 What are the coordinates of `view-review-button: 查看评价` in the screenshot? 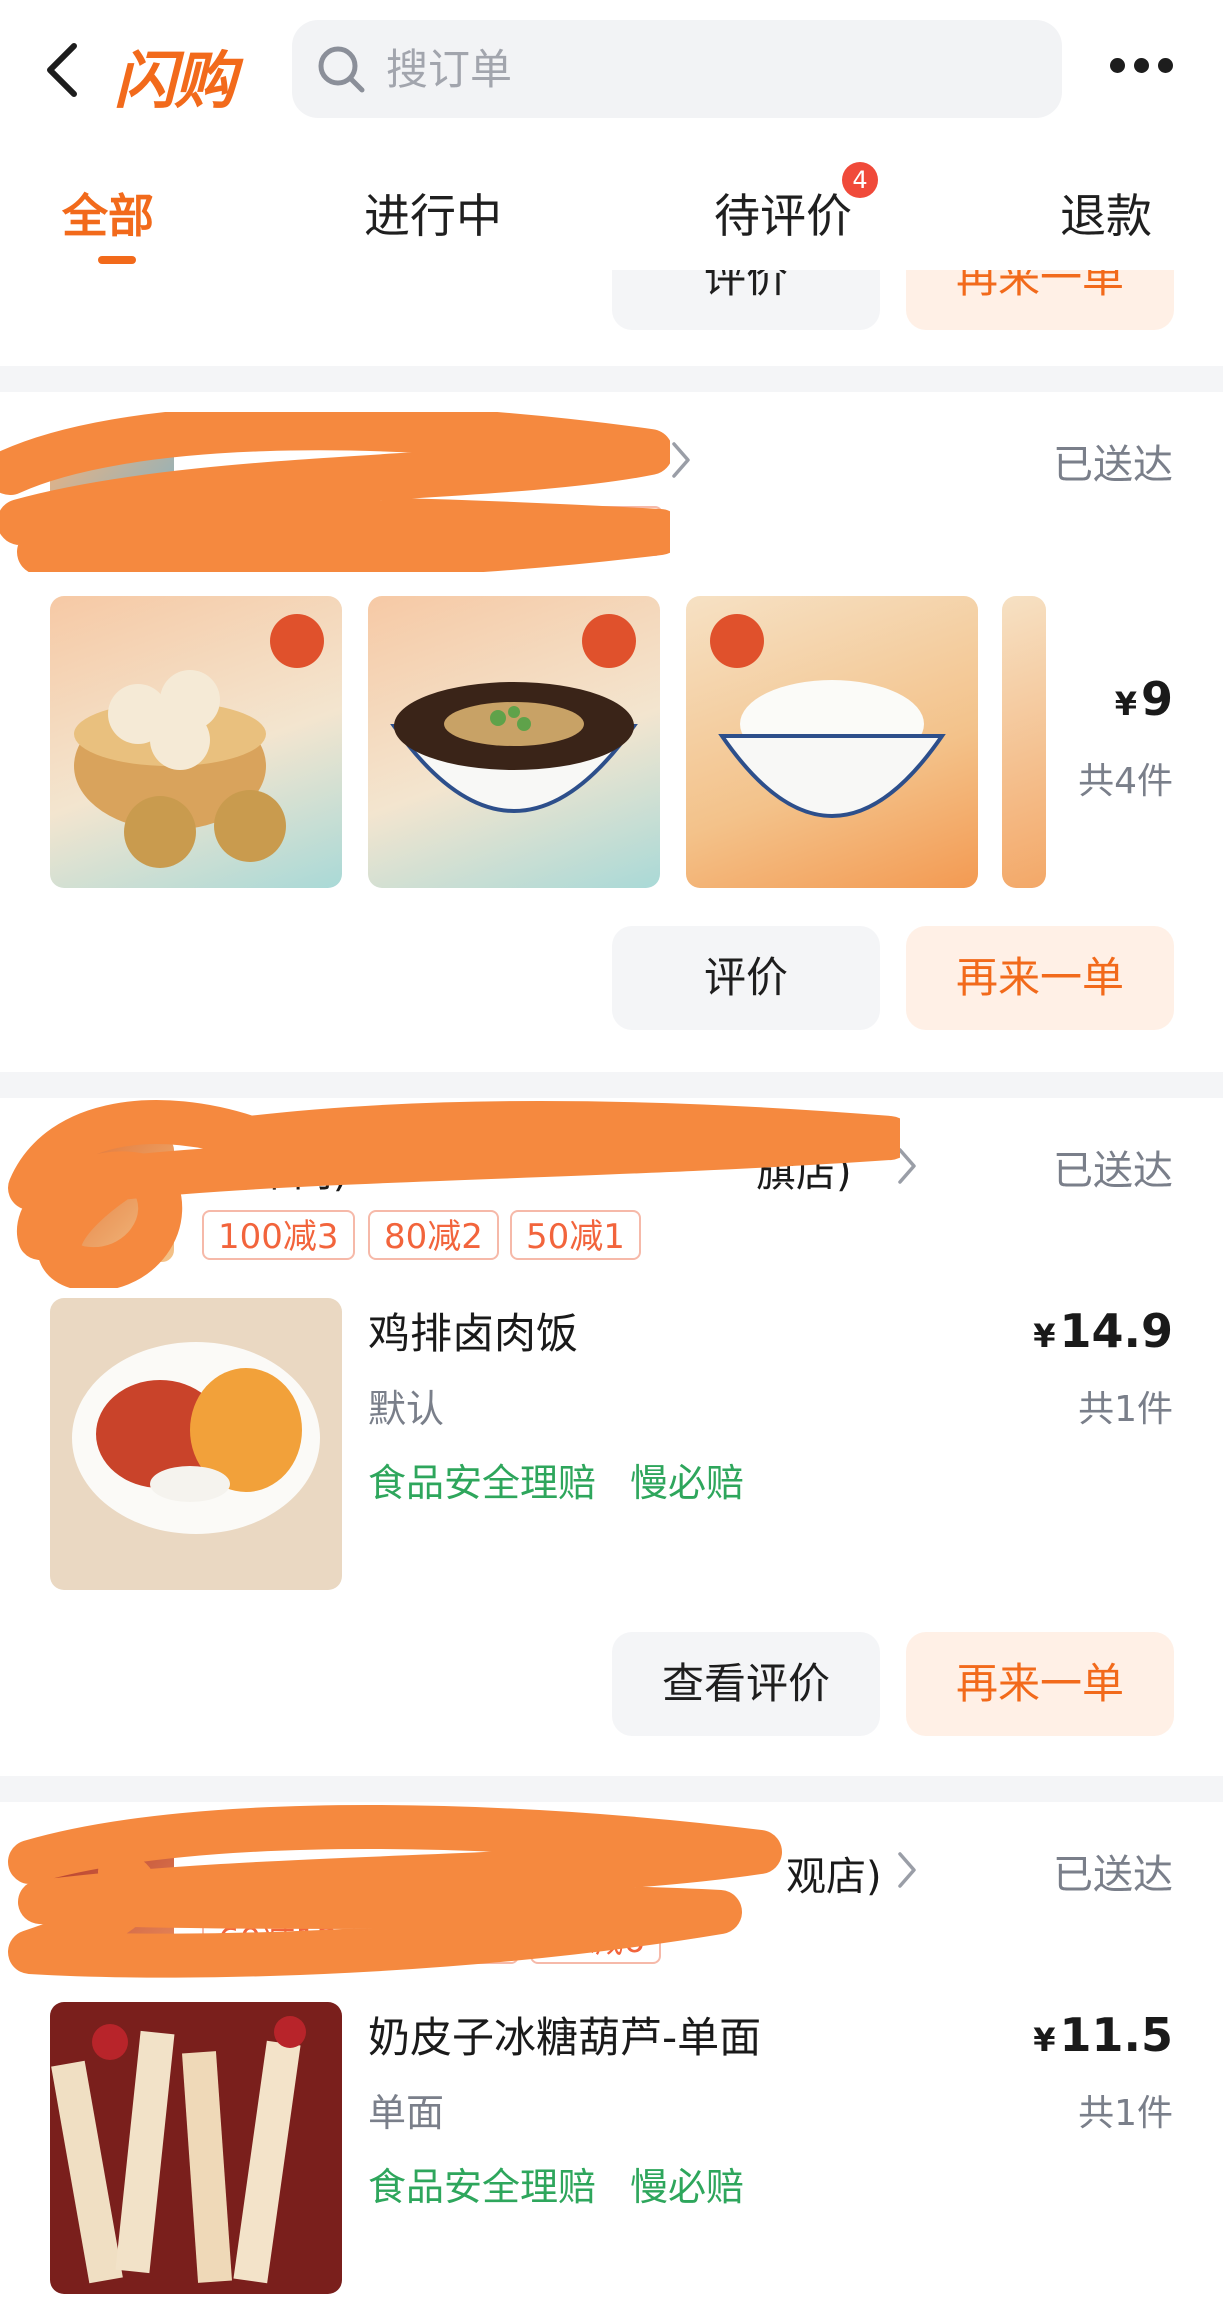 It's located at (746, 1684).